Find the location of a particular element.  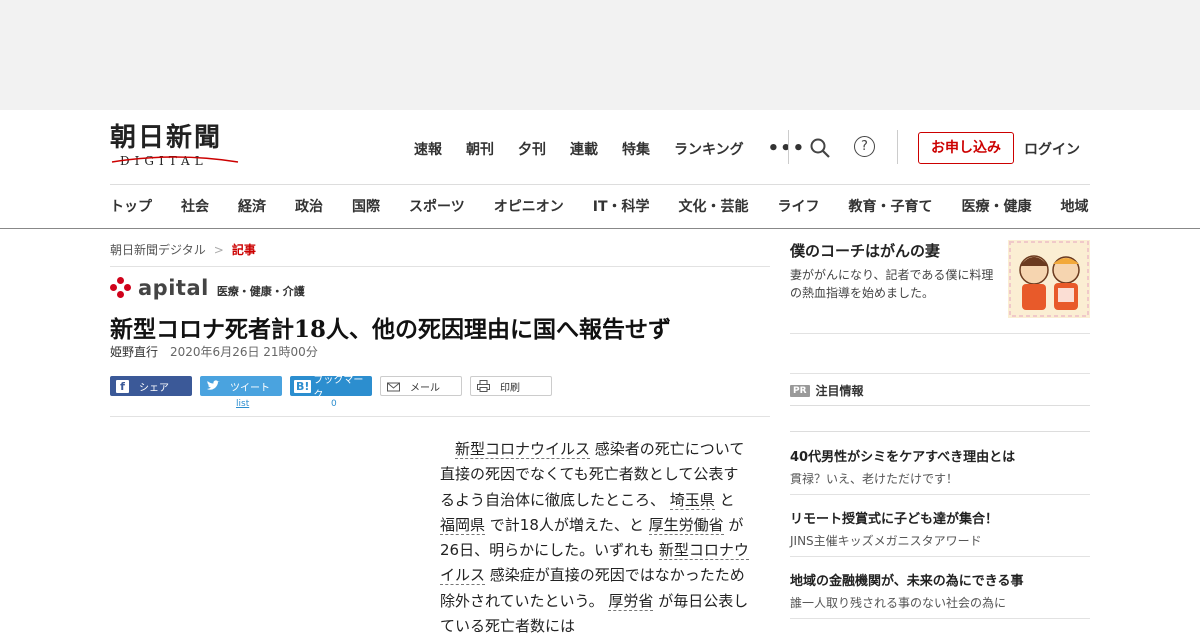

author-name: 姫野直行 is located at coordinates (134, 352).